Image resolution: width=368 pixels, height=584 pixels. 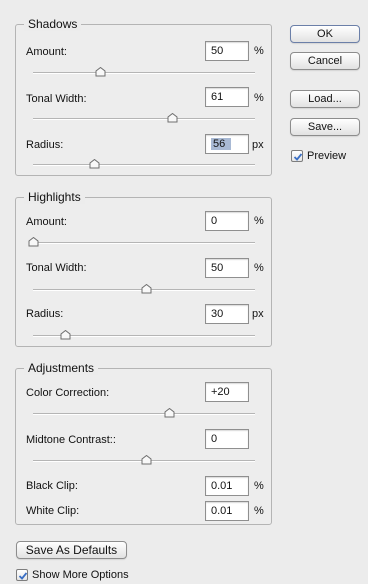 I want to click on shadows-amount-input: 50, so click(x=227, y=51).